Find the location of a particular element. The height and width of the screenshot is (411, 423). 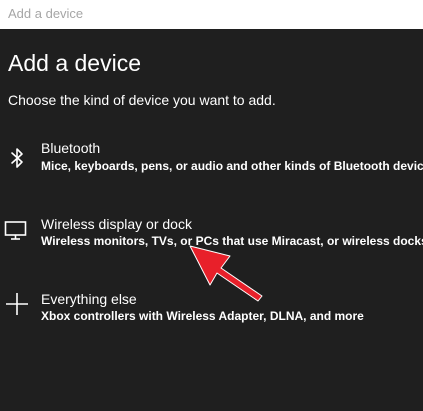

plus-icon is located at coordinates (17, 304).